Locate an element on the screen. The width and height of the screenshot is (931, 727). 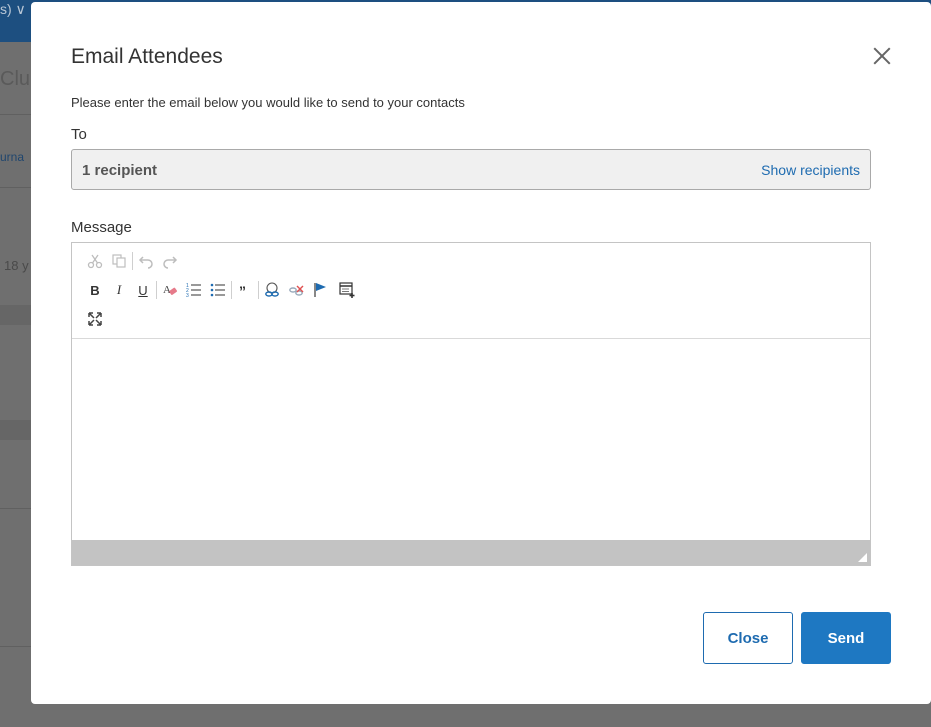
editor-statusbar is located at coordinates (471, 552).